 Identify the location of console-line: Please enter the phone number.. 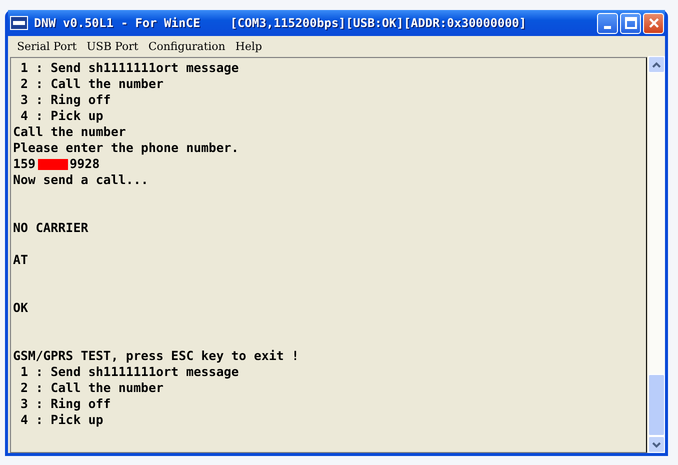
(126, 148).